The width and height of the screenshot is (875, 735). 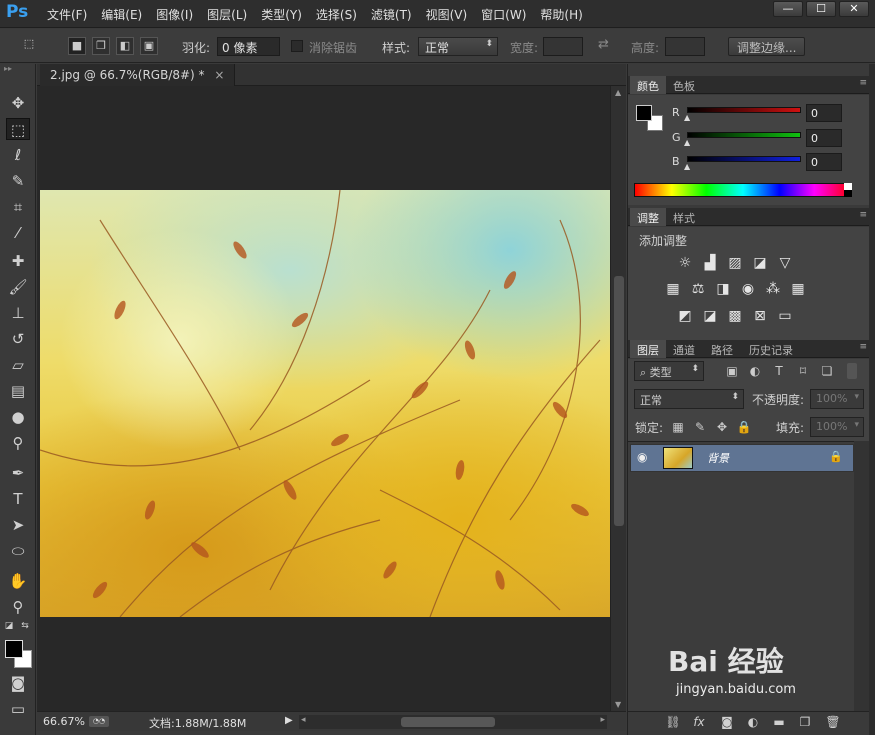 What do you see at coordinates (648, 349) in the screenshot?
I see `tab-layers: 图层` at bounding box center [648, 349].